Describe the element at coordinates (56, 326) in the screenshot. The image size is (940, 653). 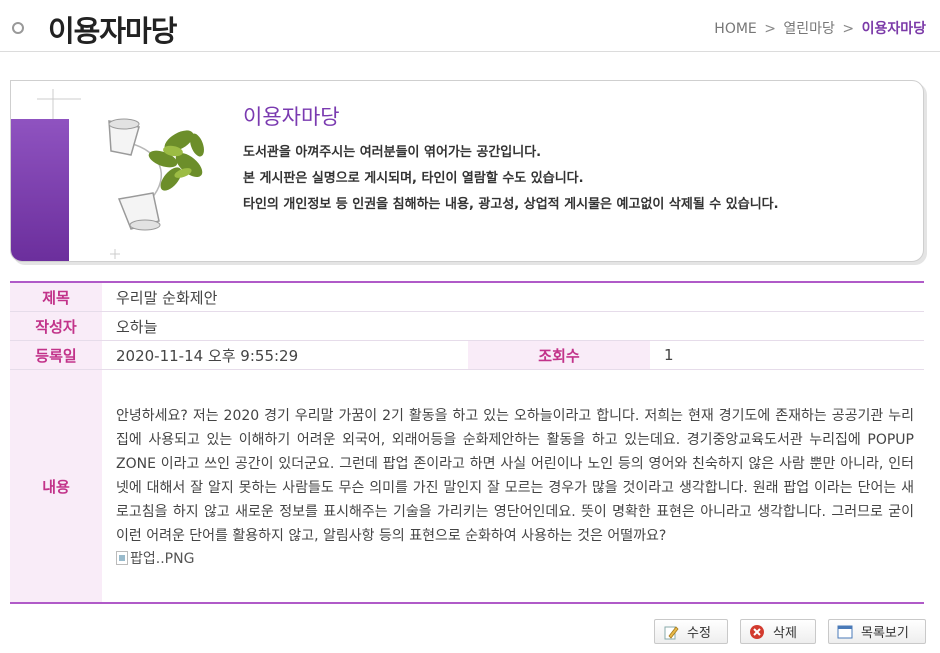
I see `author-label: 작성자` at that location.